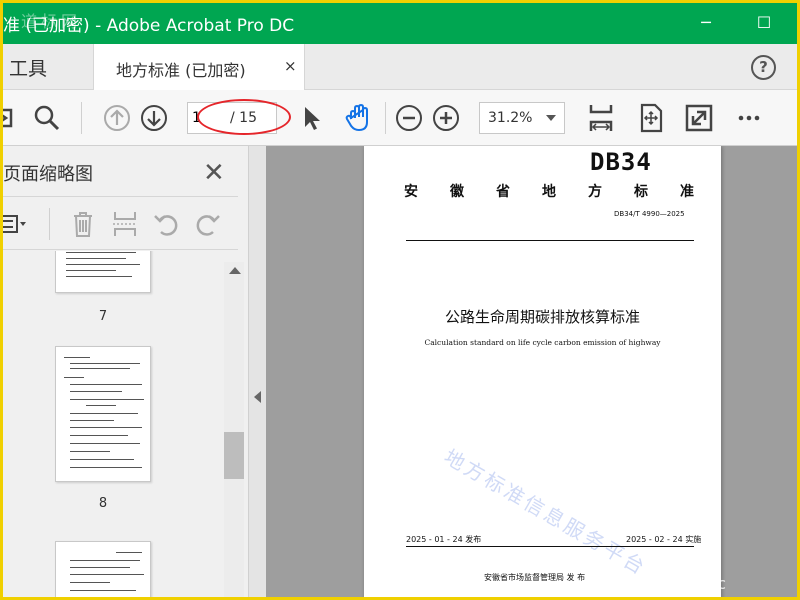  Describe the element at coordinates (687, 192) in the screenshot. I see `province-char: 准` at that location.